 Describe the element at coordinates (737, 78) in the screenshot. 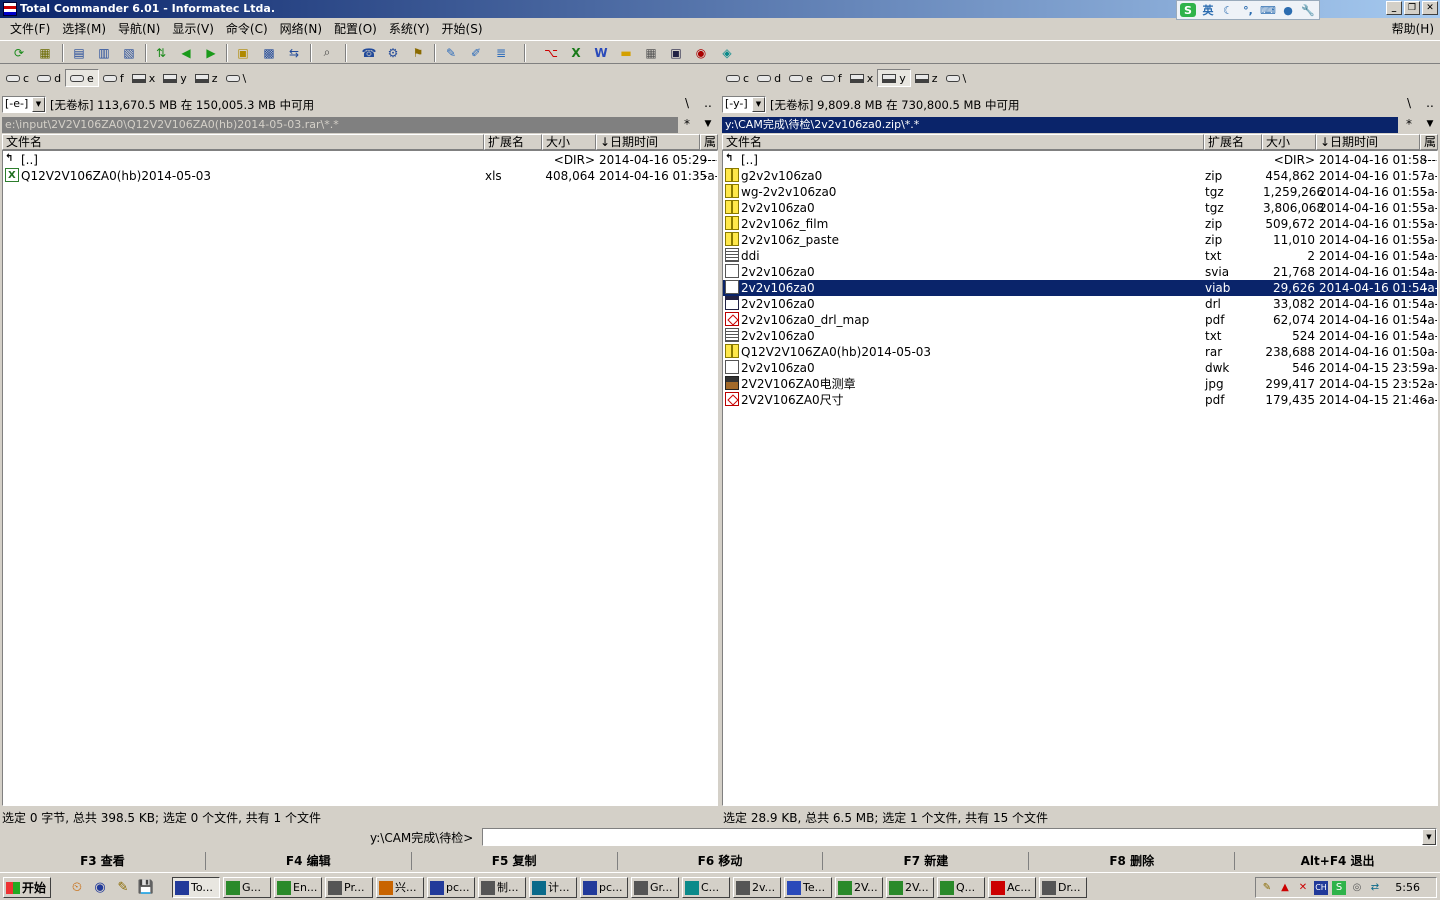

I see `right-drive-c: c` at that location.